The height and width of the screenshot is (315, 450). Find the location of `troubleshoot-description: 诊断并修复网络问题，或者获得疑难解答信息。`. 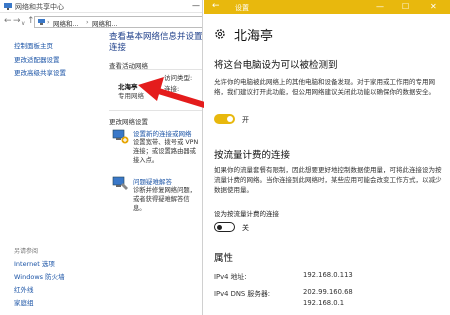

troubleshoot-description: 诊断并修复网络问题，或者获得疑难解答信息。 is located at coordinates (164, 199).